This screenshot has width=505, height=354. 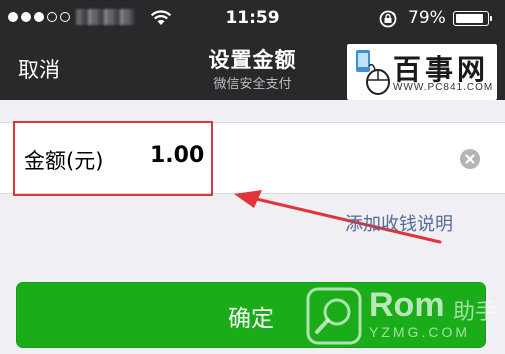 What do you see at coordinates (334, 316) in the screenshot?
I see `rom-helper-logo-icon` at bounding box center [334, 316].